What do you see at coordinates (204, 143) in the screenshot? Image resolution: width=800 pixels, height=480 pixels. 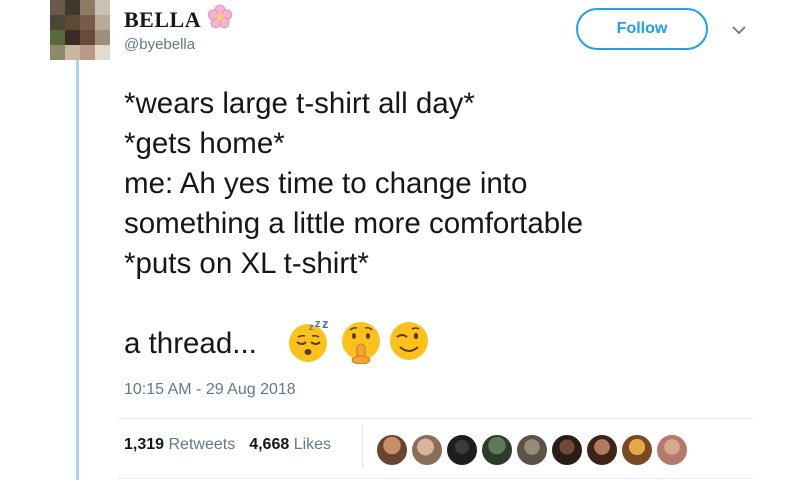 I see `tweet-line: *gets home*` at bounding box center [204, 143].